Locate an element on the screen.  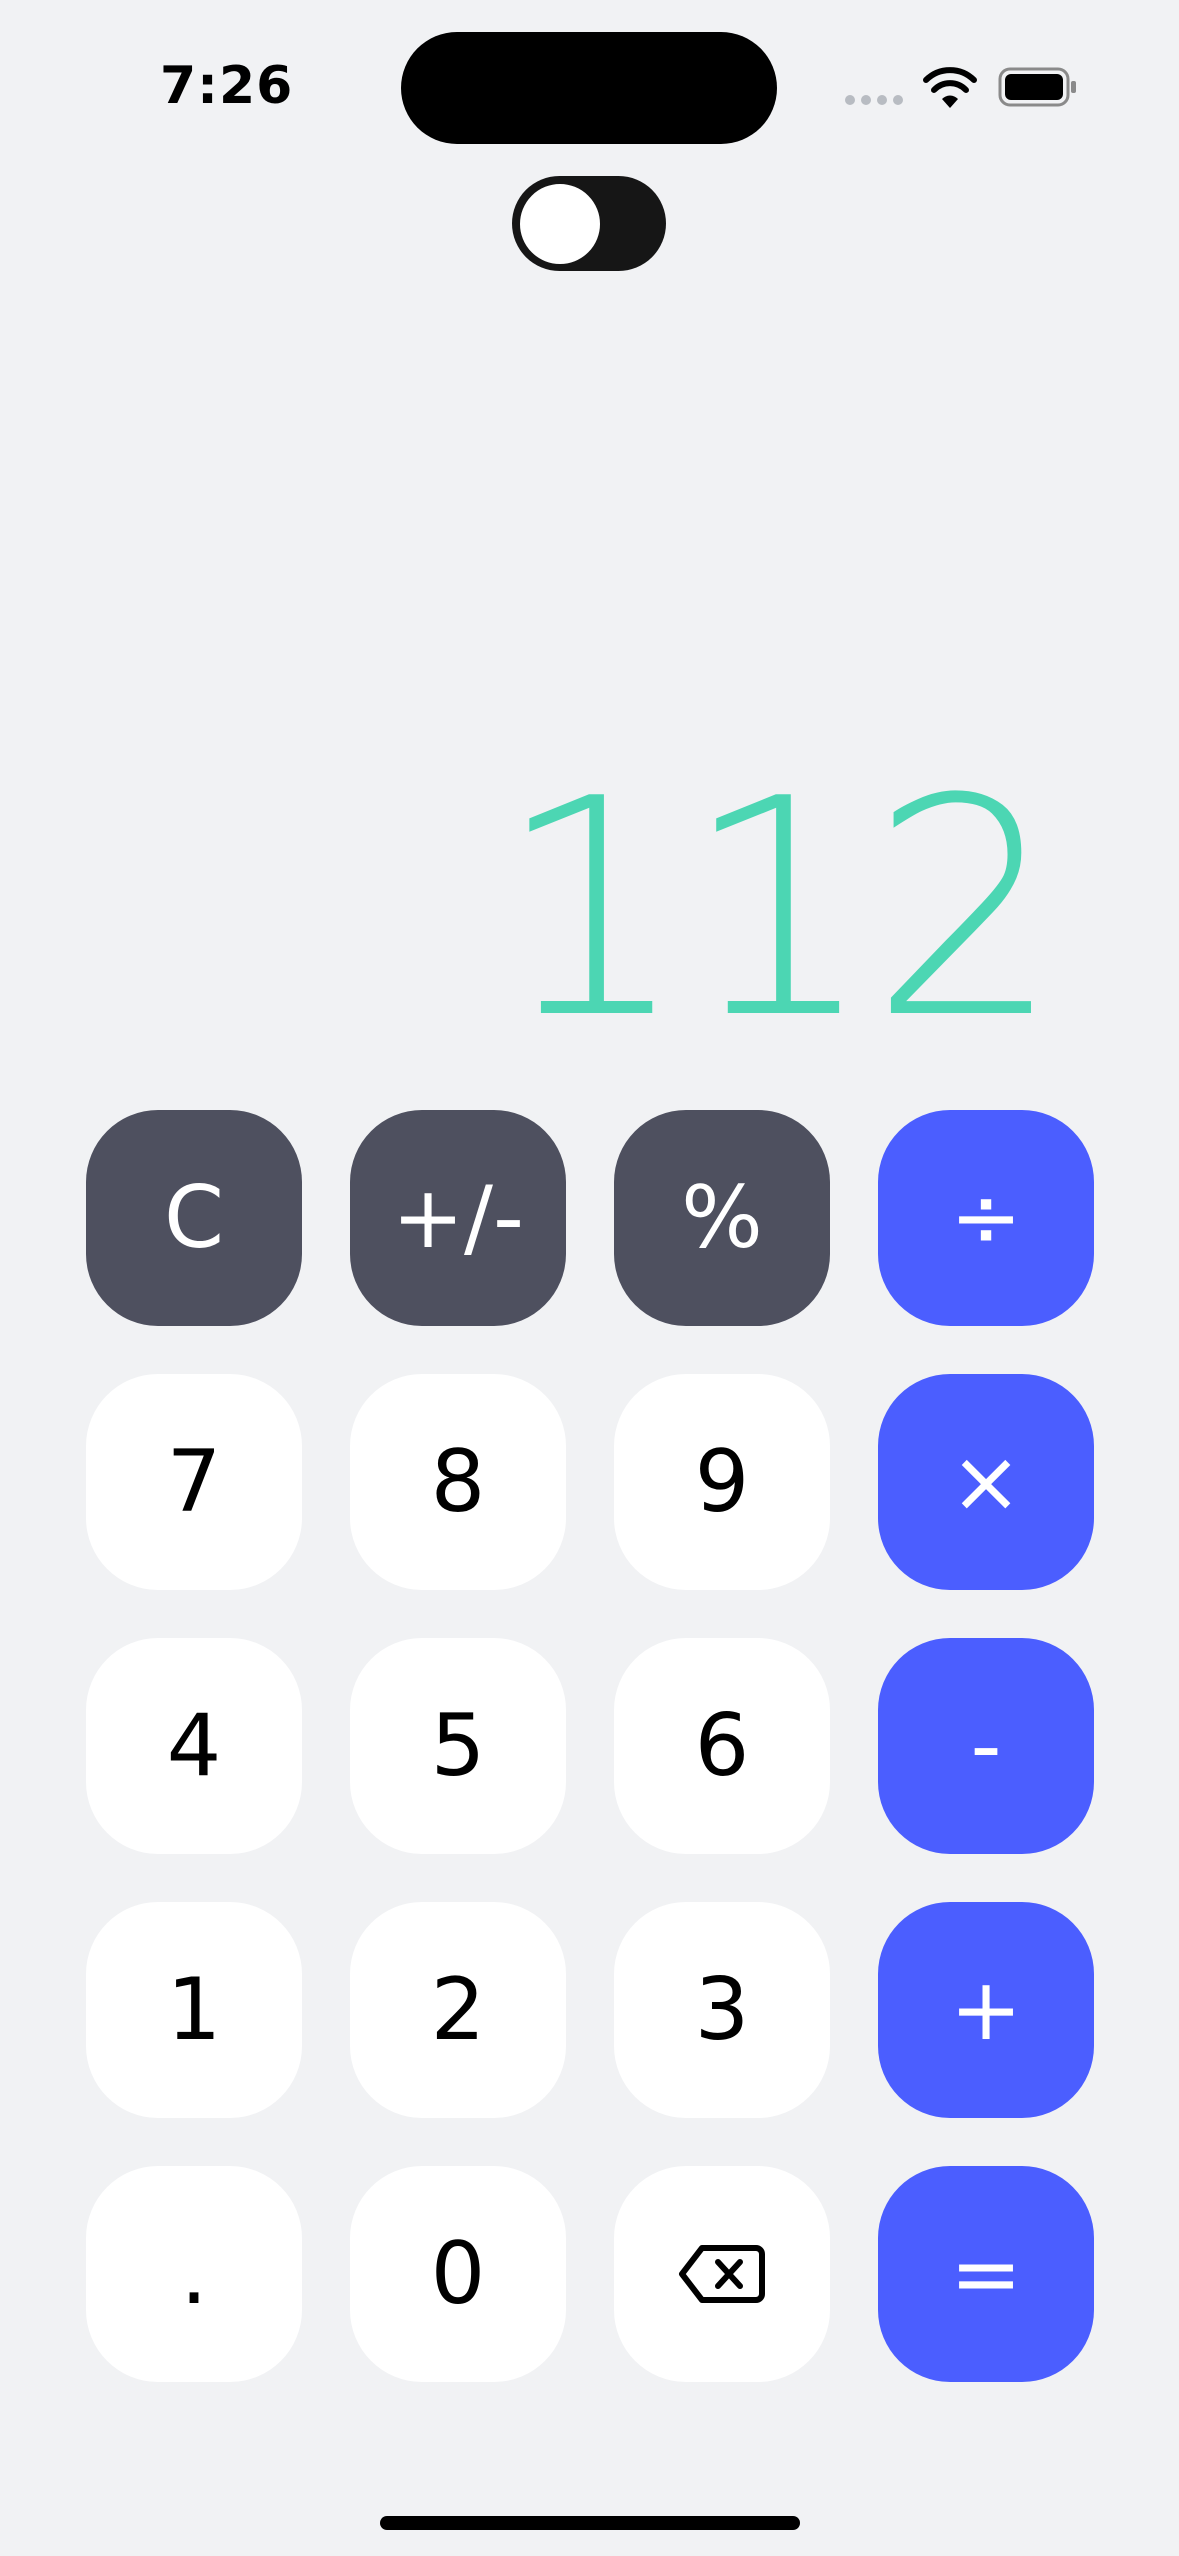
cellular-signal-icon is located at coordinates (874, 100).